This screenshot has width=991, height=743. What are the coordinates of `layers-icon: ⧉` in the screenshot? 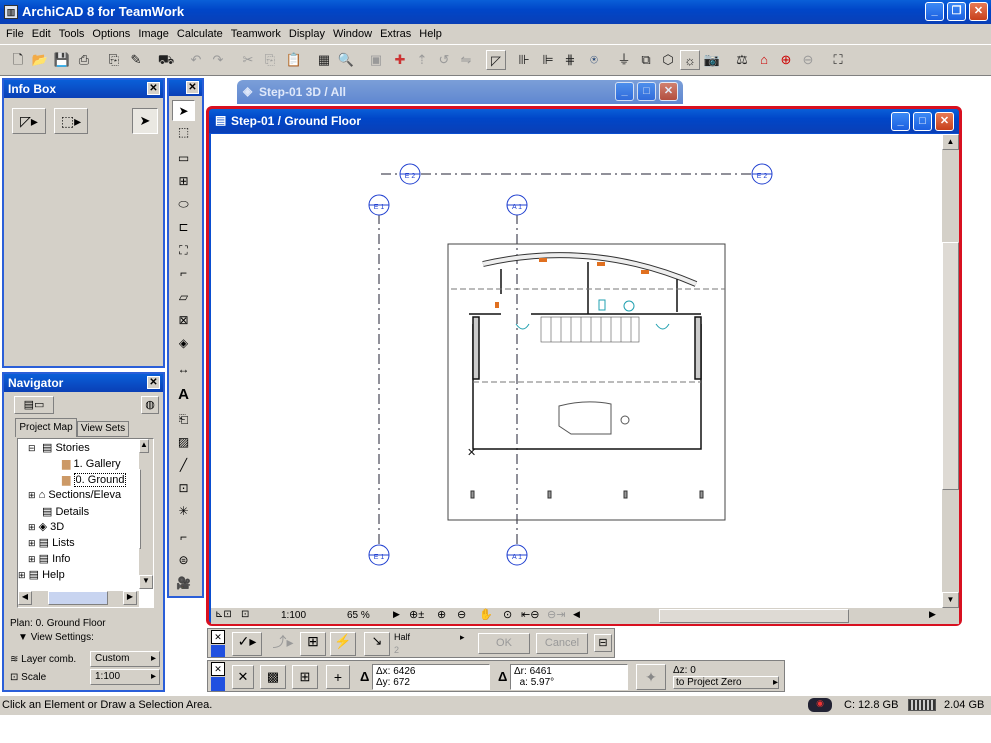 It's located at (646, 60).